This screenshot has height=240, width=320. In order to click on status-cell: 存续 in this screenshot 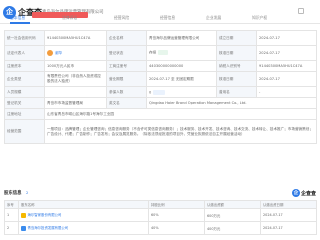, I will do `click(181, 53)`.